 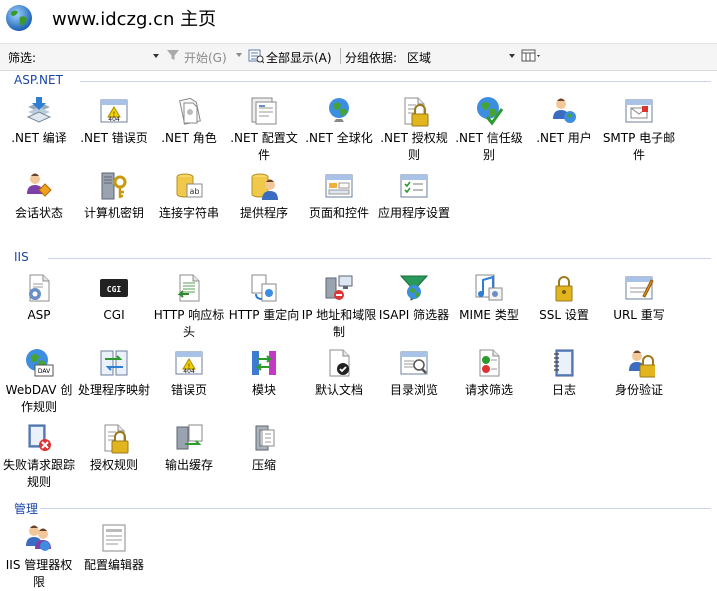 What do you see at coordinates (39, 186) in the screenshot?
I see `session-state-icon` at bounding box center [39, 186].